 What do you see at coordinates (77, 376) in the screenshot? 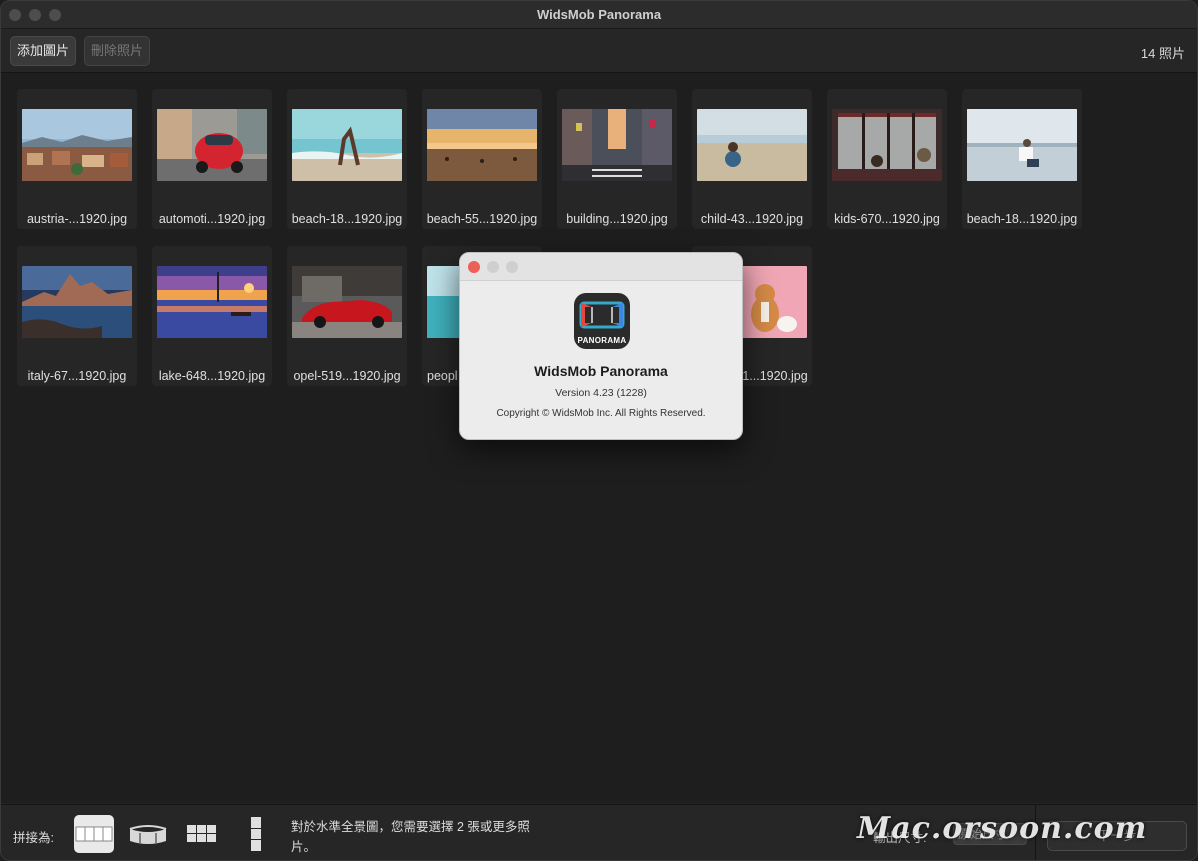
I see `photo-name: italy-67...1920.jpg` at bounding box center [77, 376].